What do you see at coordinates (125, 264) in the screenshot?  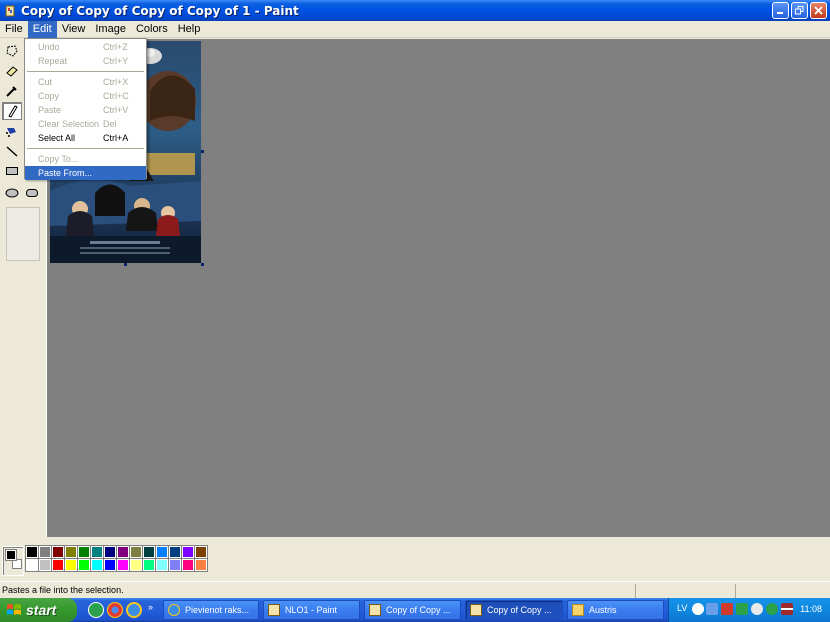 I see `resize-handle-bottom` at bounding box center [125, 264].